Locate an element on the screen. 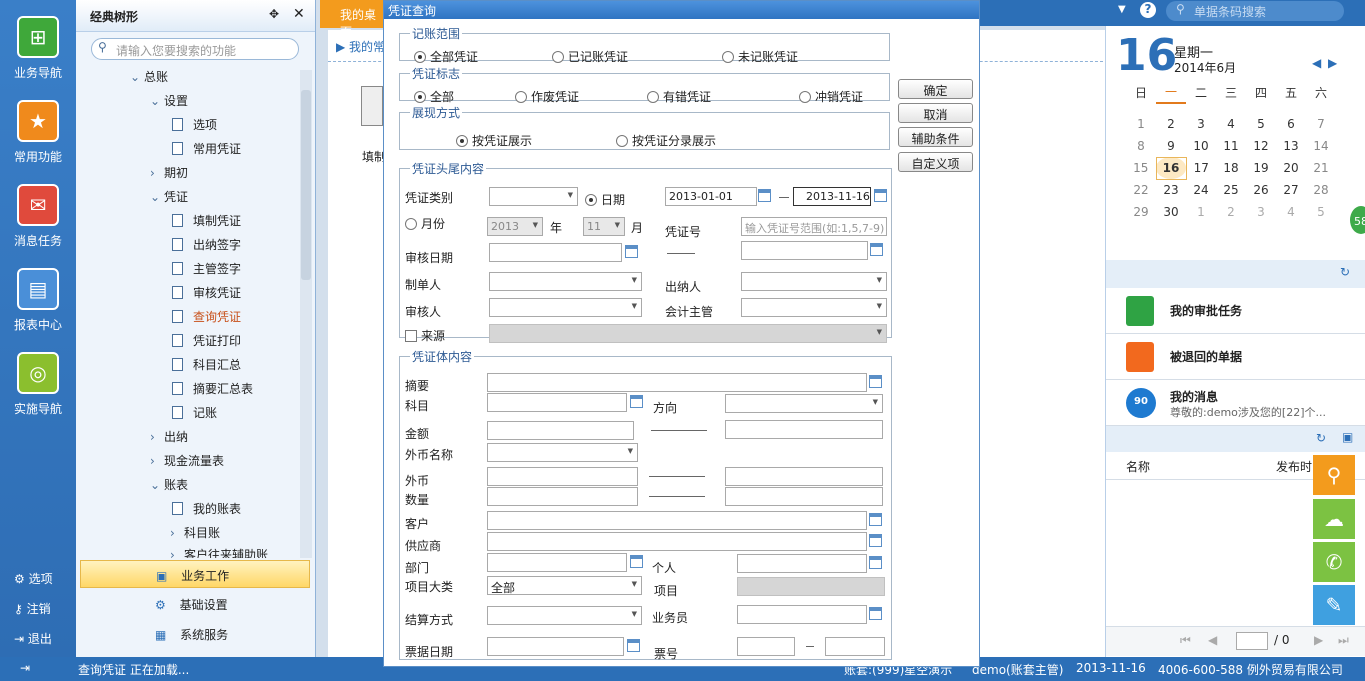 This screenshot has width=1365, height=681. scope-unposted-radio: 未记账凭证 is located at coordinates (760, 56).